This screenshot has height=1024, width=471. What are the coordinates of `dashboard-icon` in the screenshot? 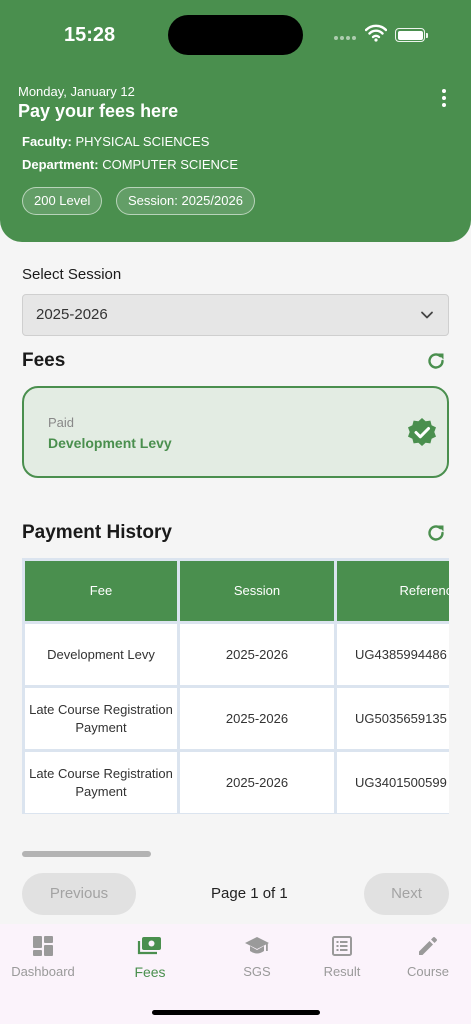 It's located at (43, 946).